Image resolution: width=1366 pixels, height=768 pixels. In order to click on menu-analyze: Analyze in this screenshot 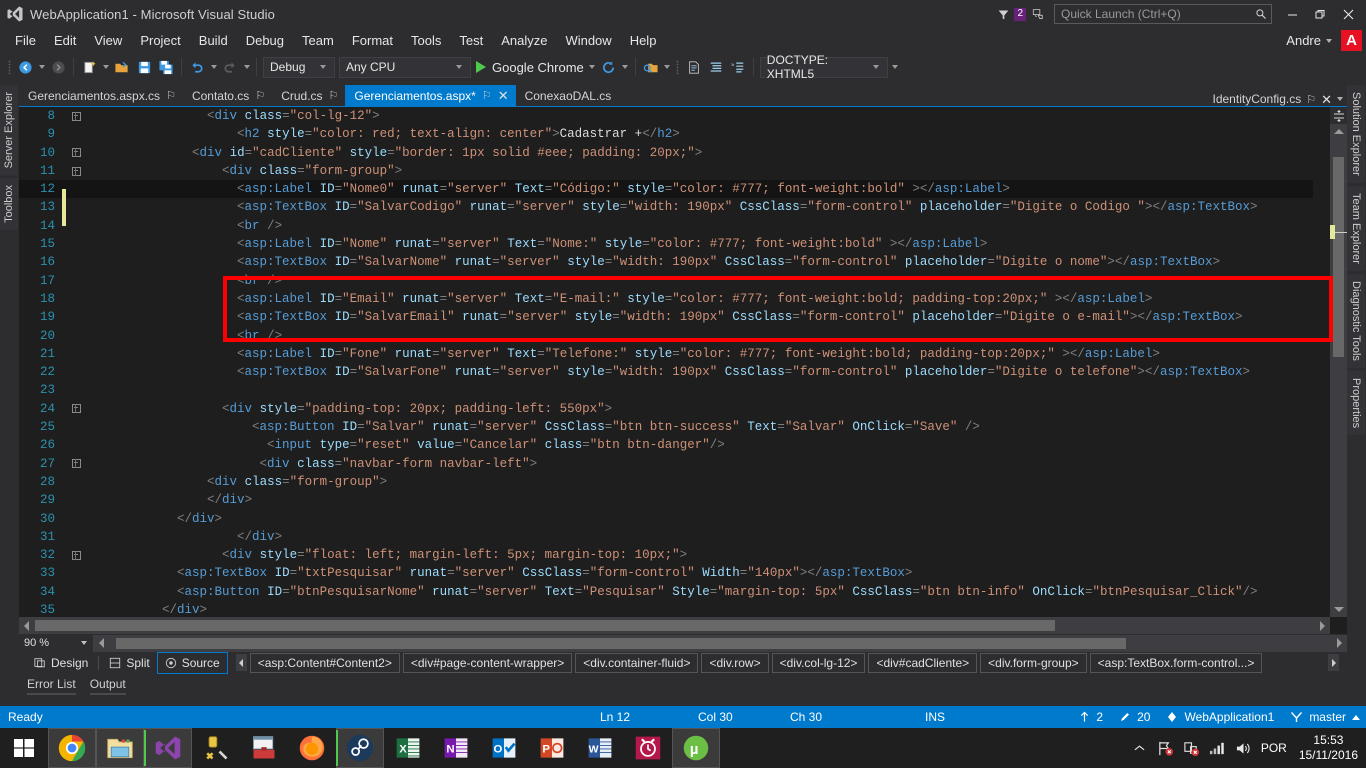, I will do `click(524, 40)`.